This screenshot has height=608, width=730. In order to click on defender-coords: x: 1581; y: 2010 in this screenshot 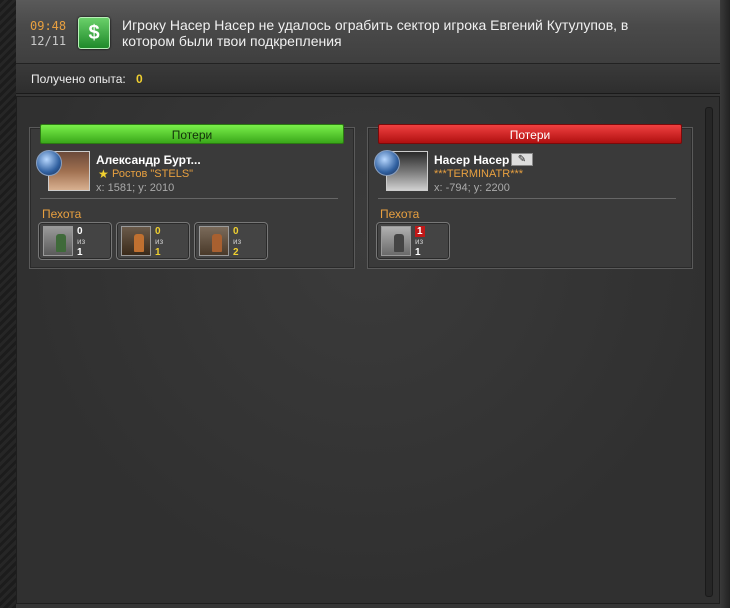, I will do `click(135, 188)`.